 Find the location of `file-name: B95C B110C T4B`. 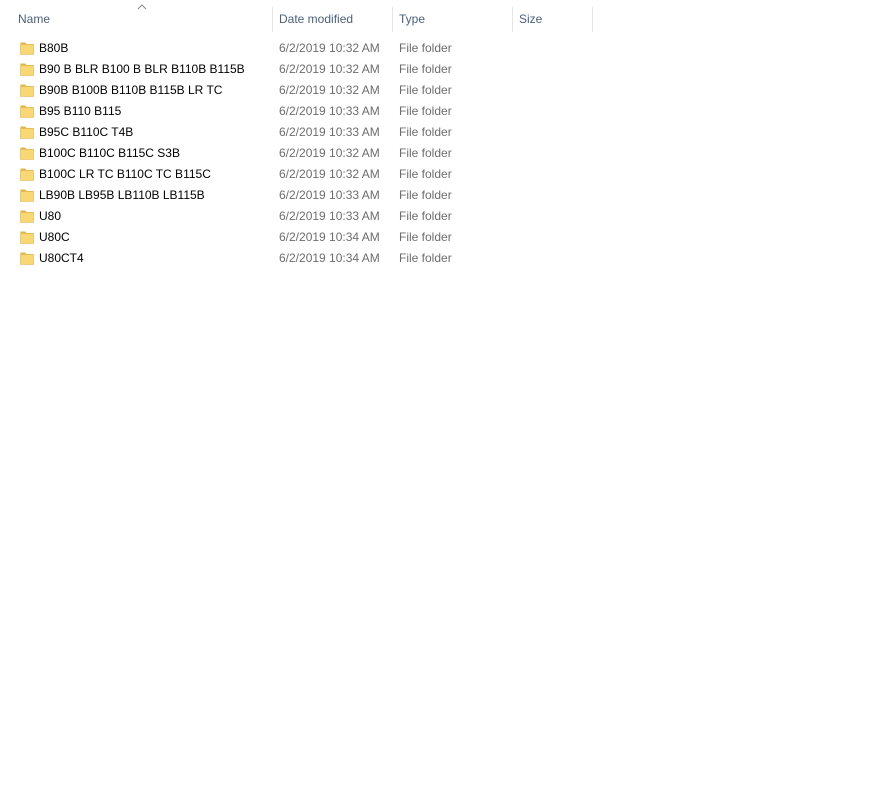

file-name: B95C B110C T4B is located at coordinates (86, 132).